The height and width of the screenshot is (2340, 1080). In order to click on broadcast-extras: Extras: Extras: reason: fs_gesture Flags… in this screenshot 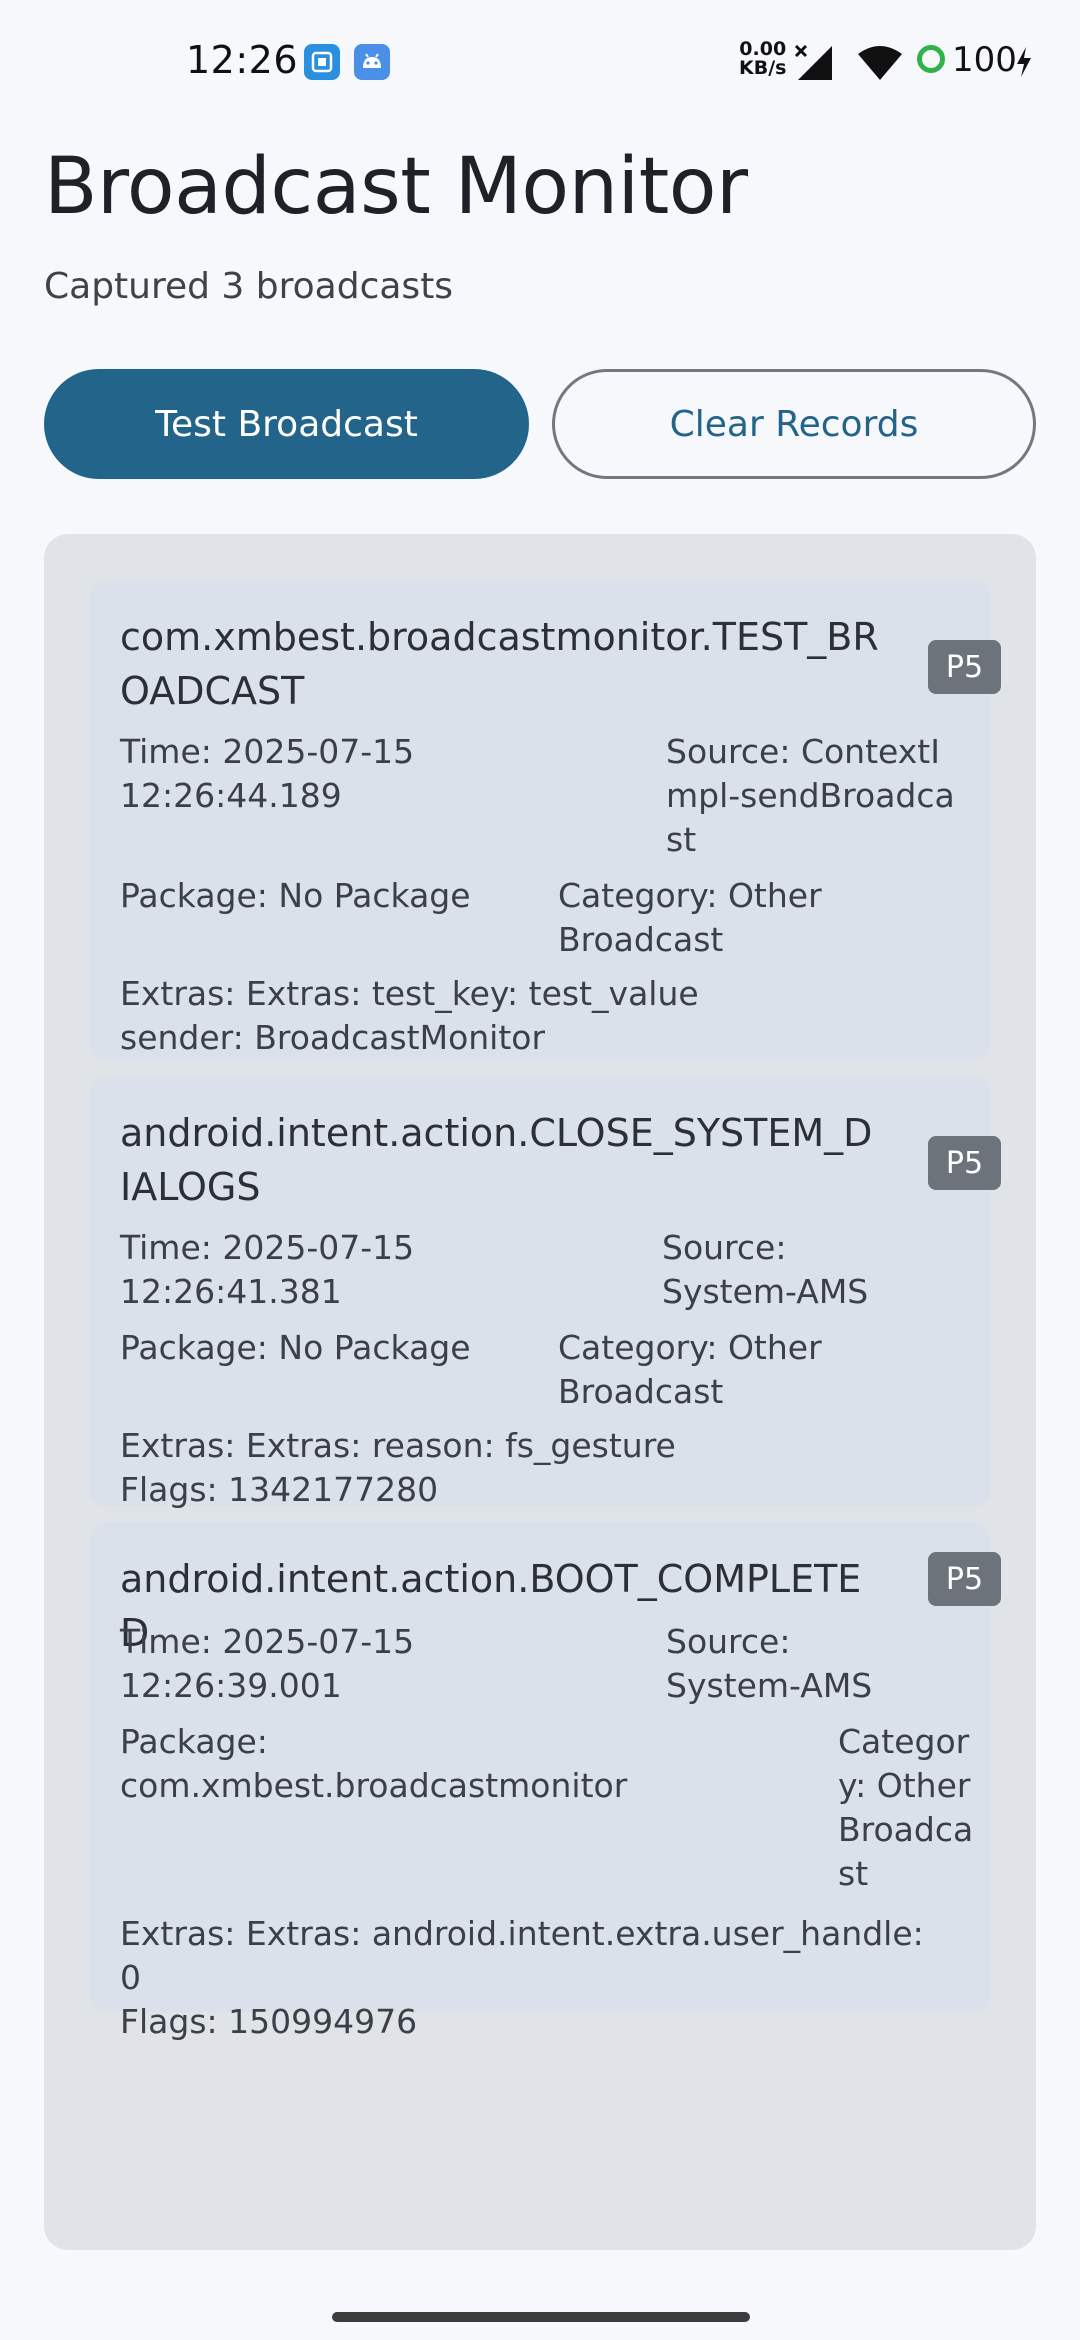, I will do `click(398, 1467)`.